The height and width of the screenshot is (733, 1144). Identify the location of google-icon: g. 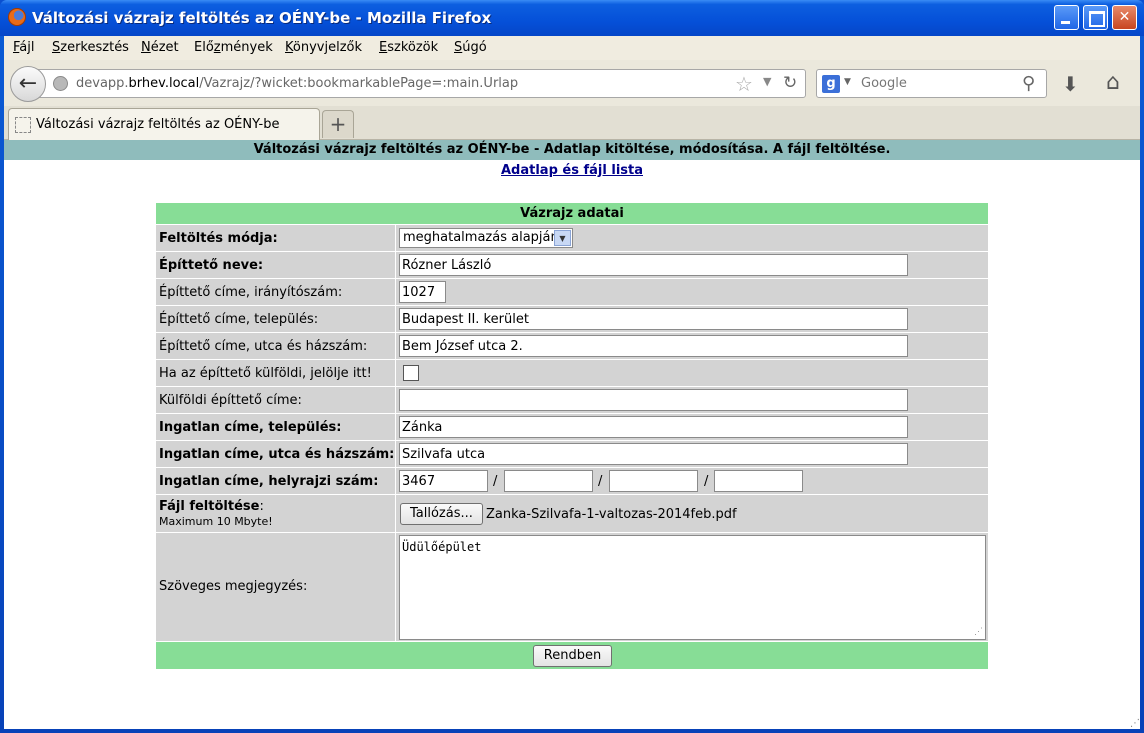
(831, 84).